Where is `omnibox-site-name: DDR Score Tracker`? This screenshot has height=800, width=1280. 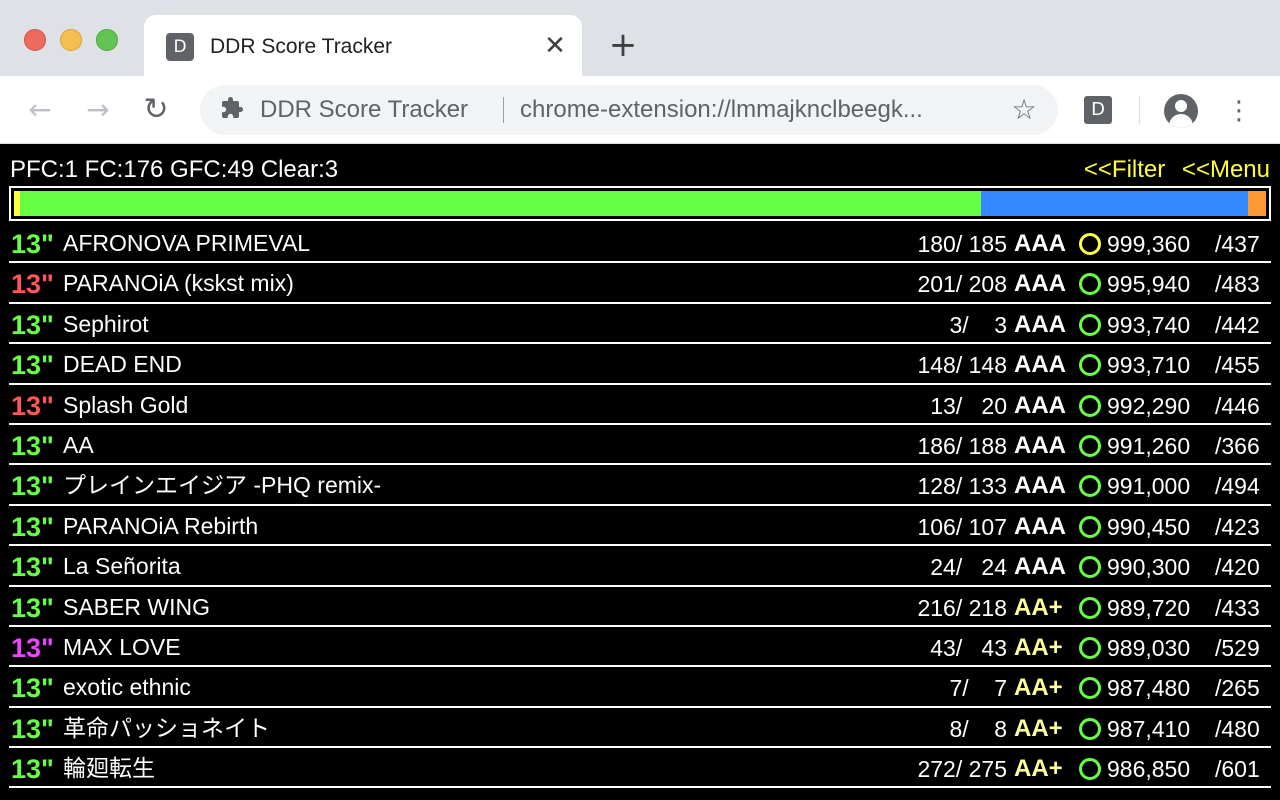
omnibox-site-name: DDR Score Tracker is located at coordinates (364, 109).